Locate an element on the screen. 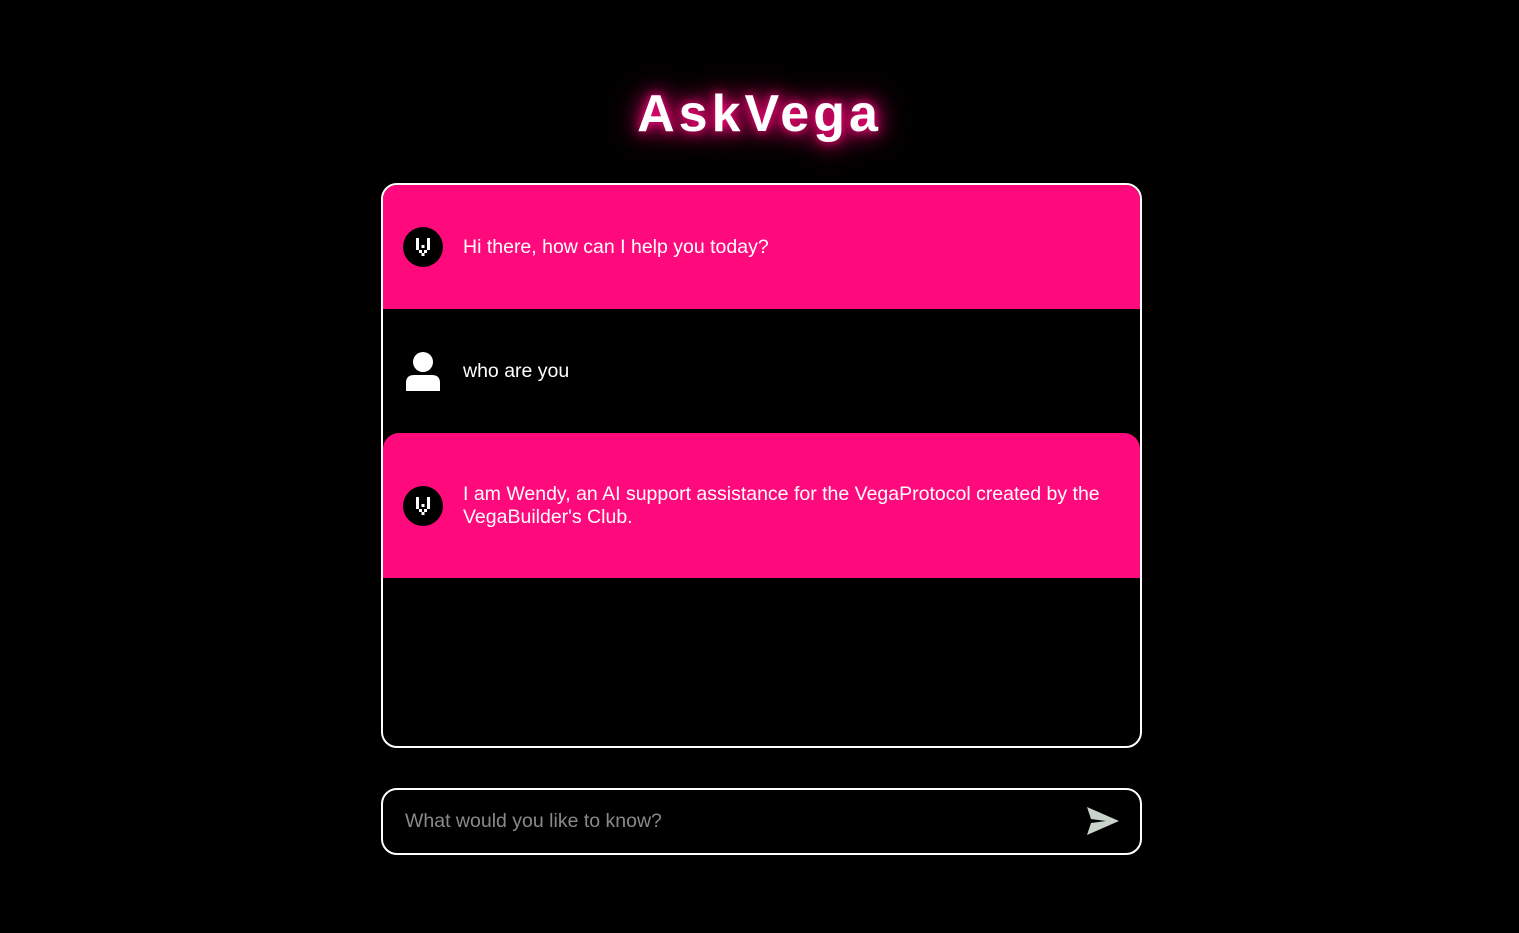 Image resolution: width=1519 pixels, height=933 pixels. chat-input is located at coordinates (735, 821).